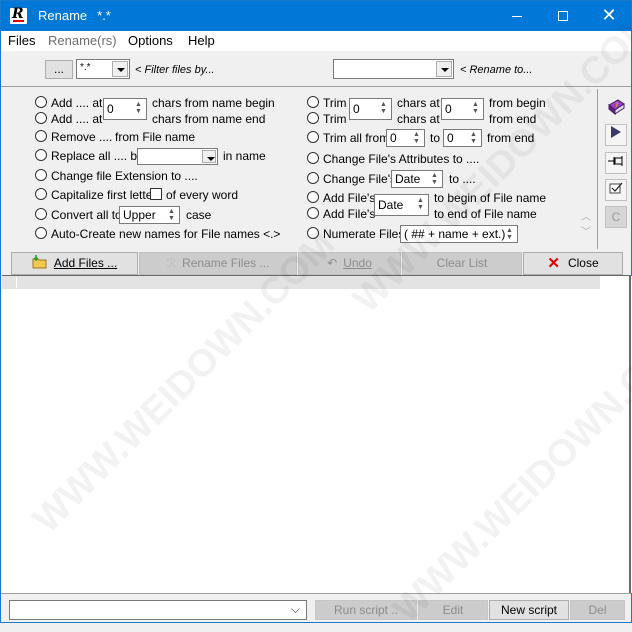 The height and width of the screenshot is (632, 632). Describe the element at coordinates (616, 108) in the screenshot. I see `help-book-button: ?` at that location.